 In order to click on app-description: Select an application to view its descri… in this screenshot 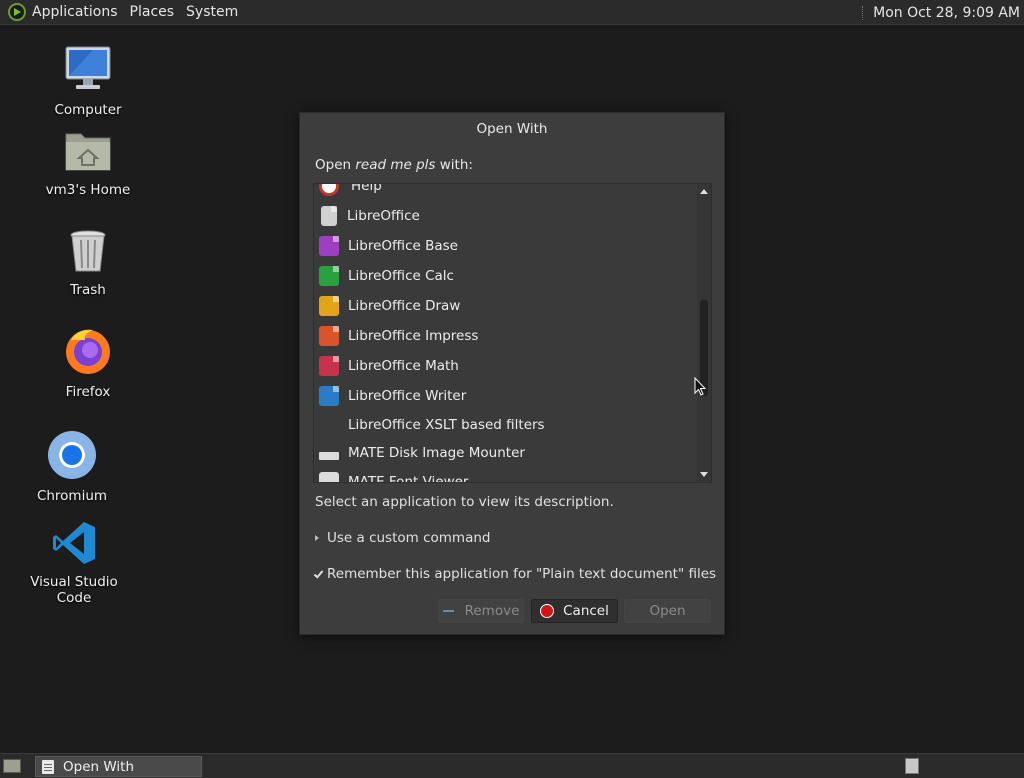, I will do `click(464, 502)`.